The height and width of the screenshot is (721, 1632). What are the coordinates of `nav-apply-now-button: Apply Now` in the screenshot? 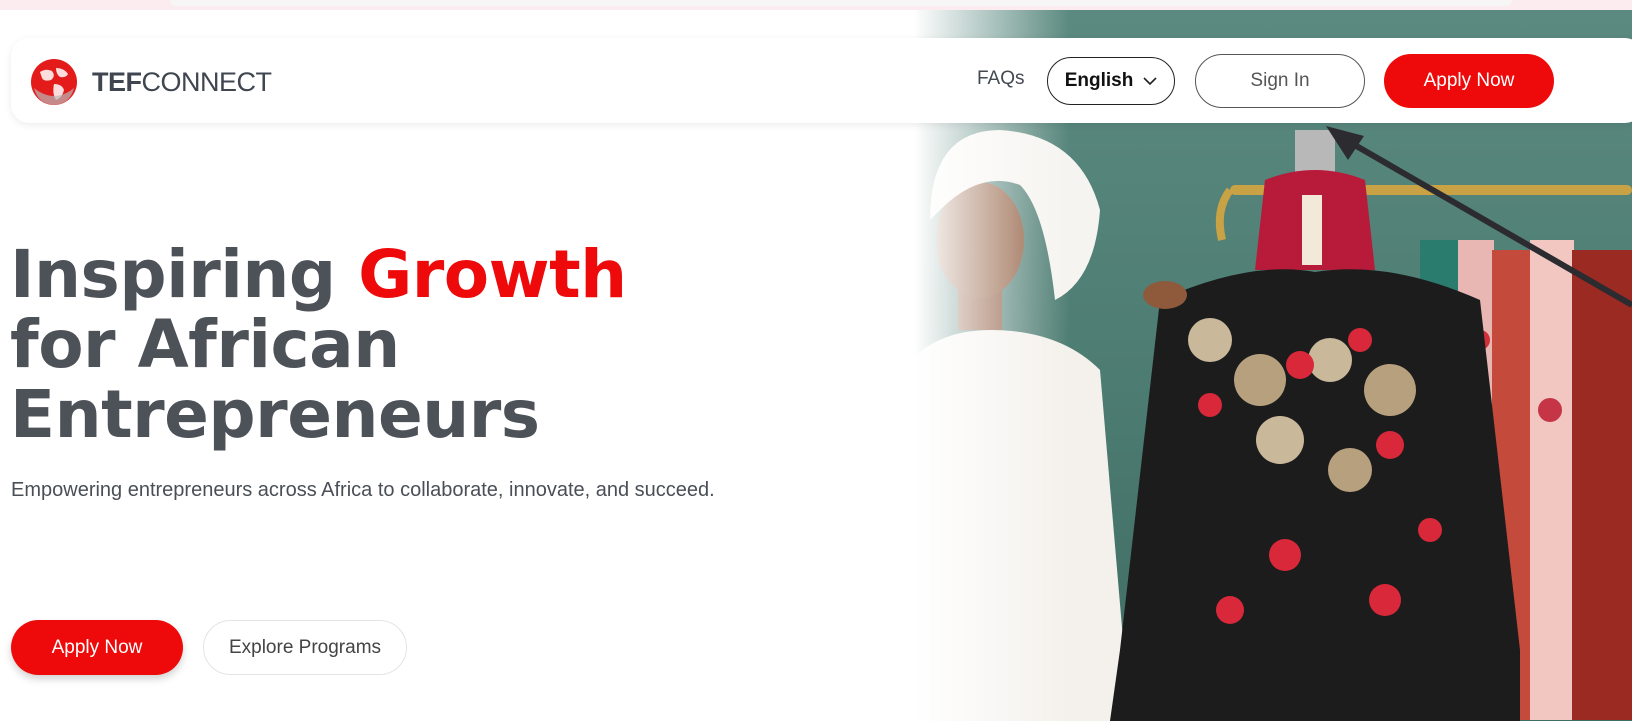 It's located at (1469, 81).